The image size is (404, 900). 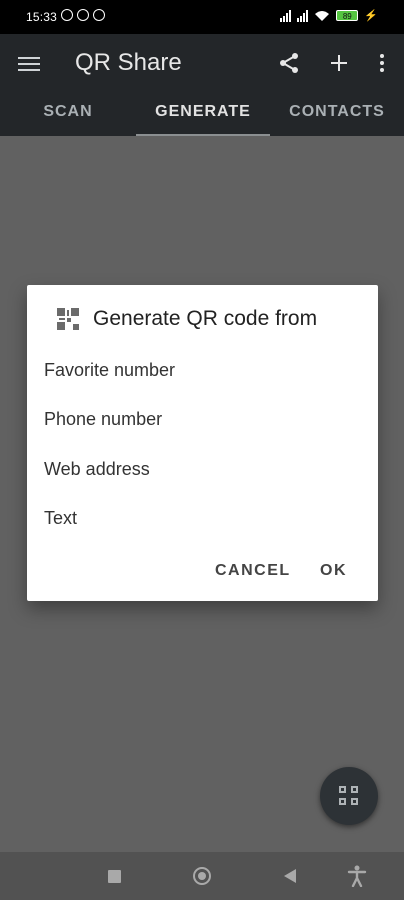 I want to click on wifi-icon, so click(x=322, y=15).